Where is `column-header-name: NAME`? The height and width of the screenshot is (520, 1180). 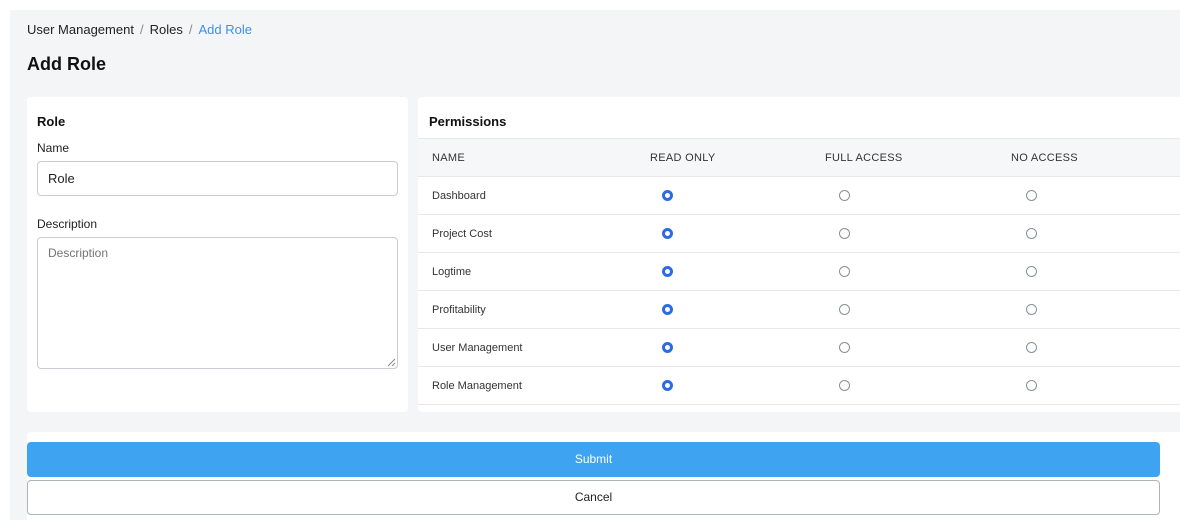 column-header-name: NAME is located at coordinates (534, 157).